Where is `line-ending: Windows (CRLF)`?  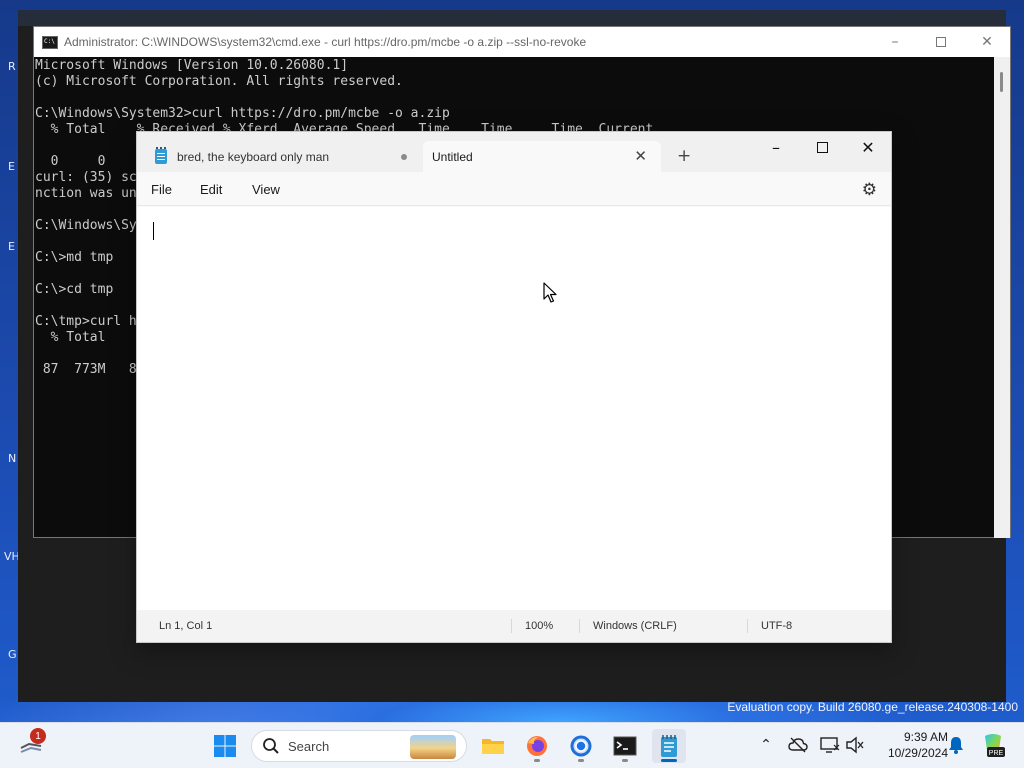
line-ending: Windows (CRLF) is located at coordinates (635, 626).